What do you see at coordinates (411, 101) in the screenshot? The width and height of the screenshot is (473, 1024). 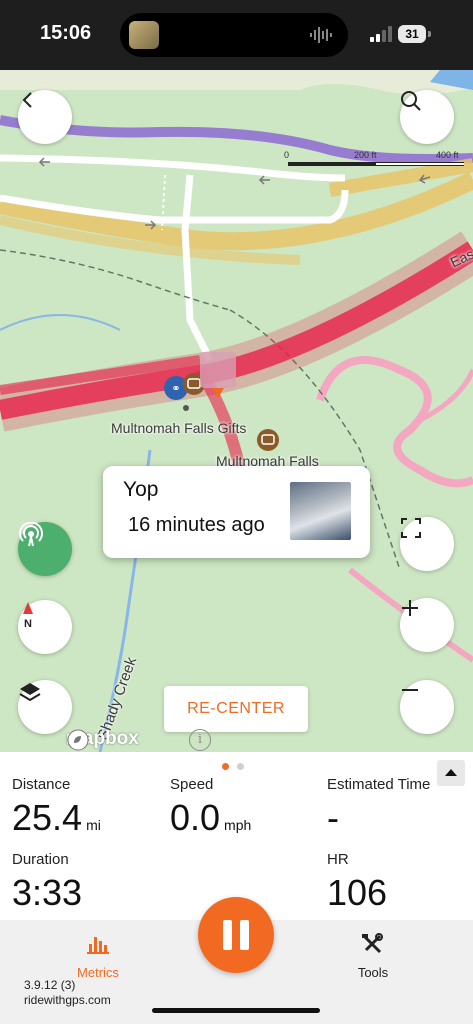 I see `search-icon` at bounding box center [411, 101].